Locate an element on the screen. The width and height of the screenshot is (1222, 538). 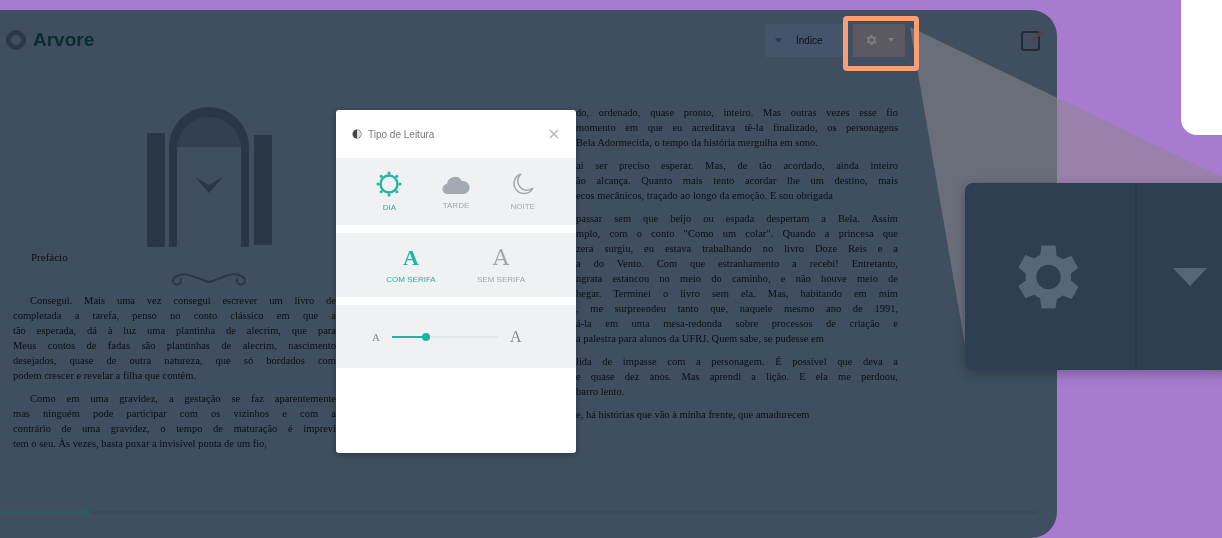
font-option: A SEM SERIFA is located at coordinates (501, 265).